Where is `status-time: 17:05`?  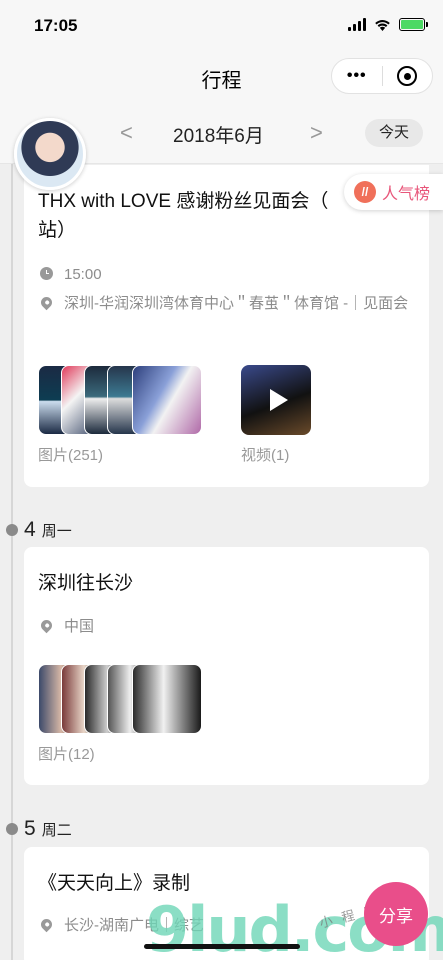 status-time: 17:05 is located at coordinates (56, 25).